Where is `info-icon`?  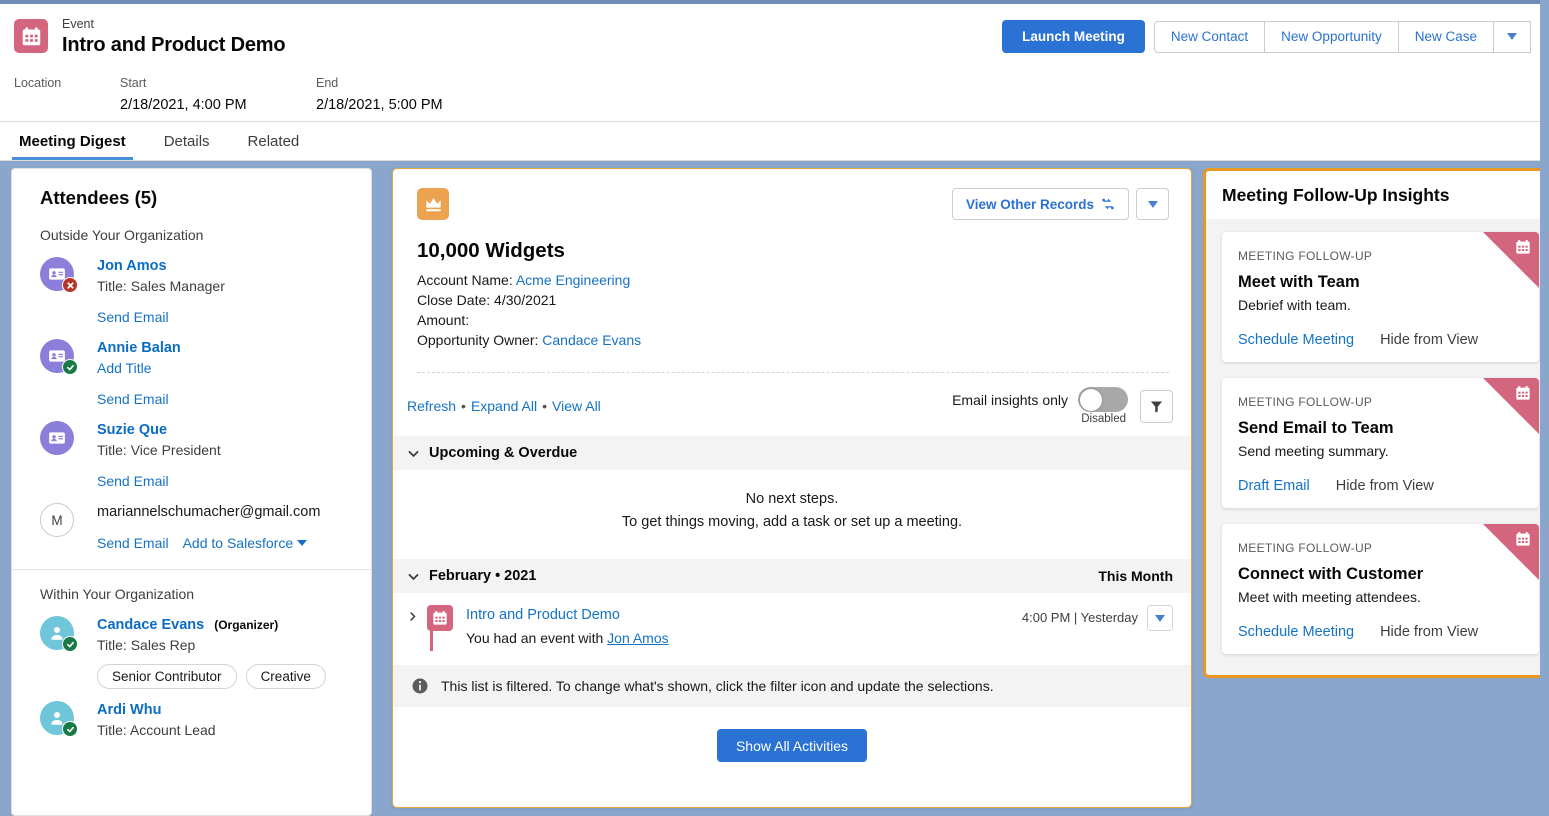 info-icon is located at coordinates (420, 686).